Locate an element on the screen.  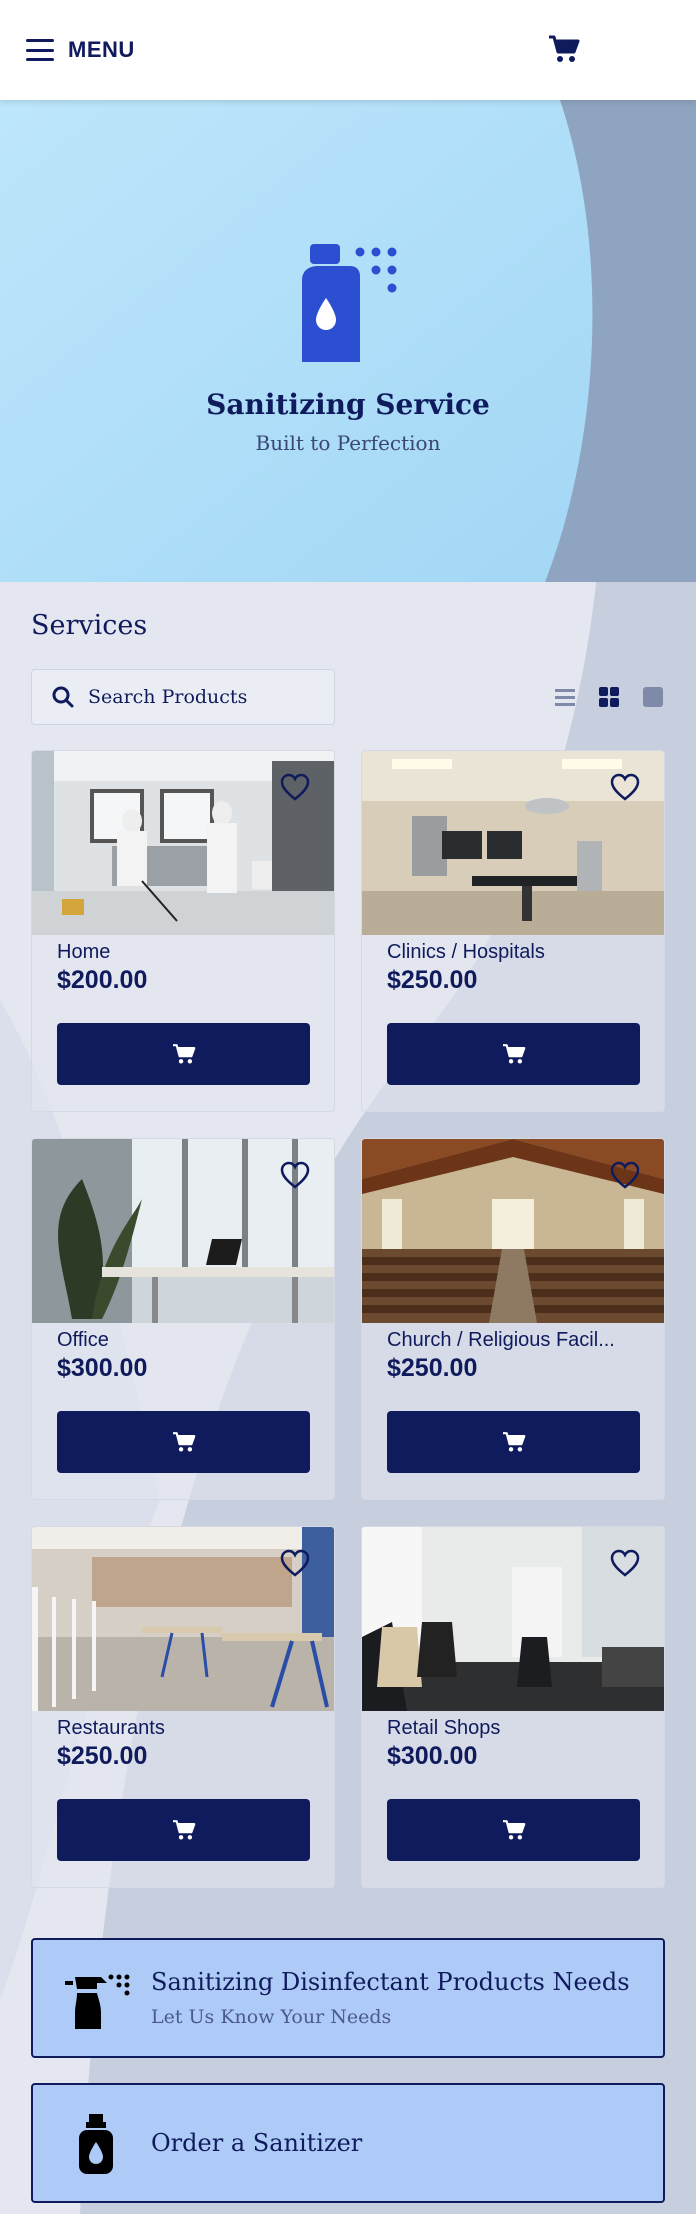
product-name: Home is located at coordinates (84, 952).